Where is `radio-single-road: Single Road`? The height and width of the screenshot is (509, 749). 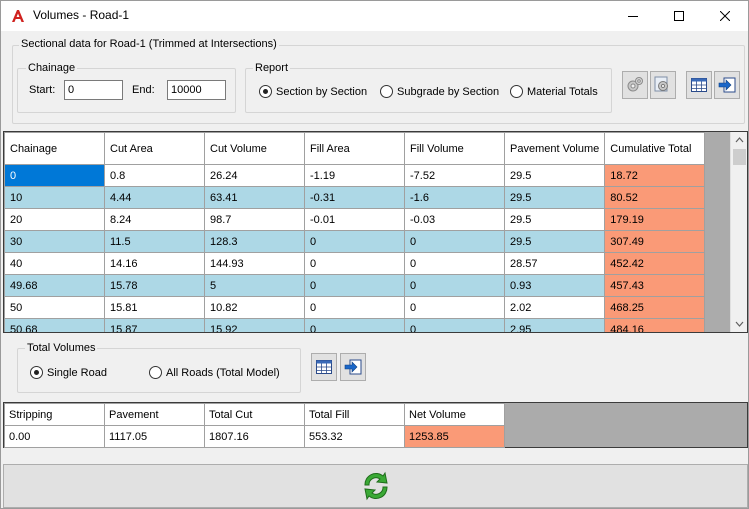 radio-single-road: Single Road is located at coordinates (68, 372).